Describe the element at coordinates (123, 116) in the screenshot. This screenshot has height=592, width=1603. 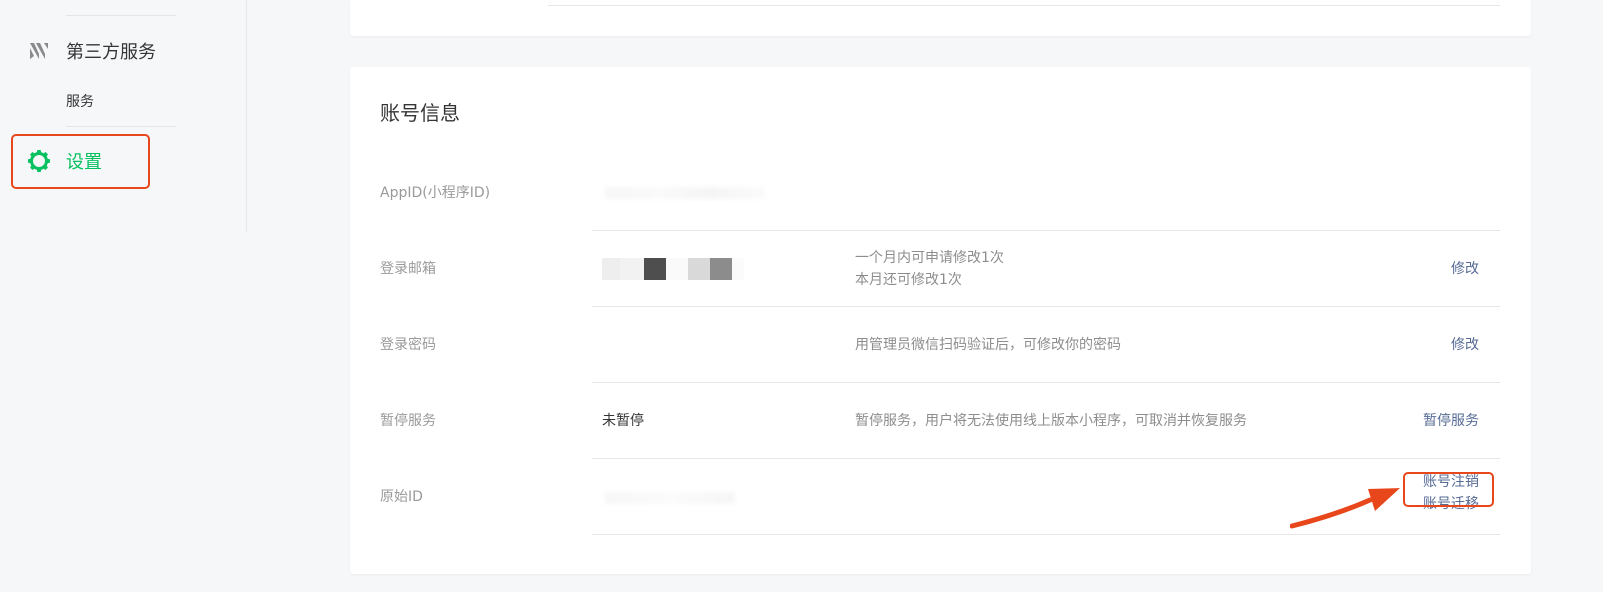
I see `sidebar: 第三方服务 服务 设置` at that location.